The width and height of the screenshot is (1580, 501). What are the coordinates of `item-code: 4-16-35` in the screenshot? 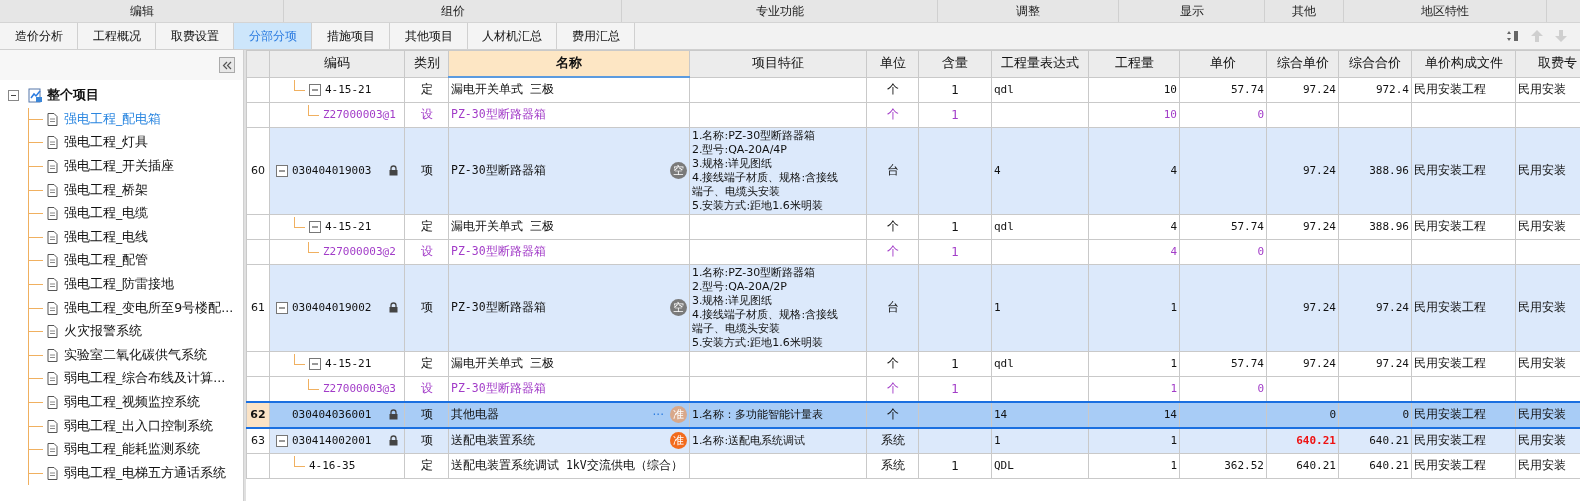 It's located at (332, 465).